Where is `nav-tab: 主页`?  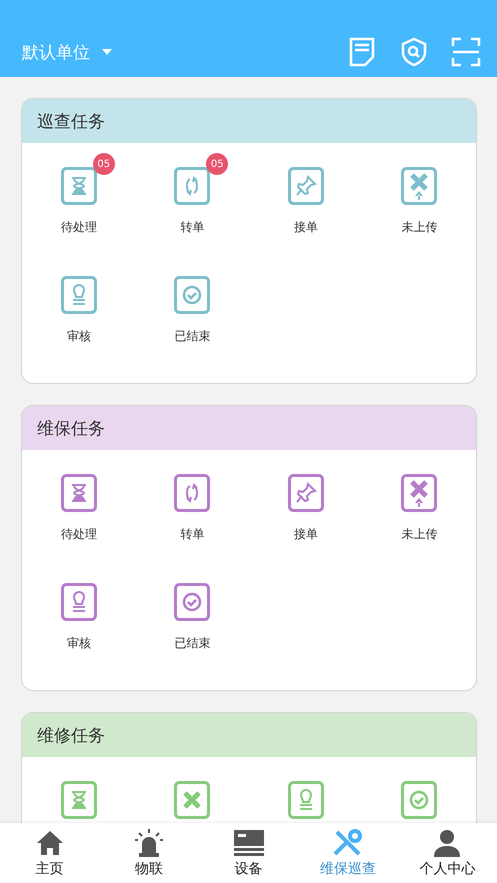
nav-tab: 主页 is located at coordinates (50, 853).